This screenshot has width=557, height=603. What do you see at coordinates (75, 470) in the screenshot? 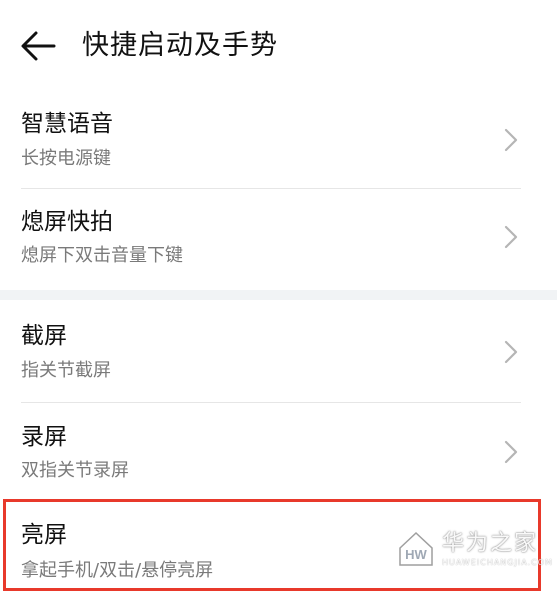
I see `list-item-subtitle: 双指关节录屏` at bounding box center [75, 470].